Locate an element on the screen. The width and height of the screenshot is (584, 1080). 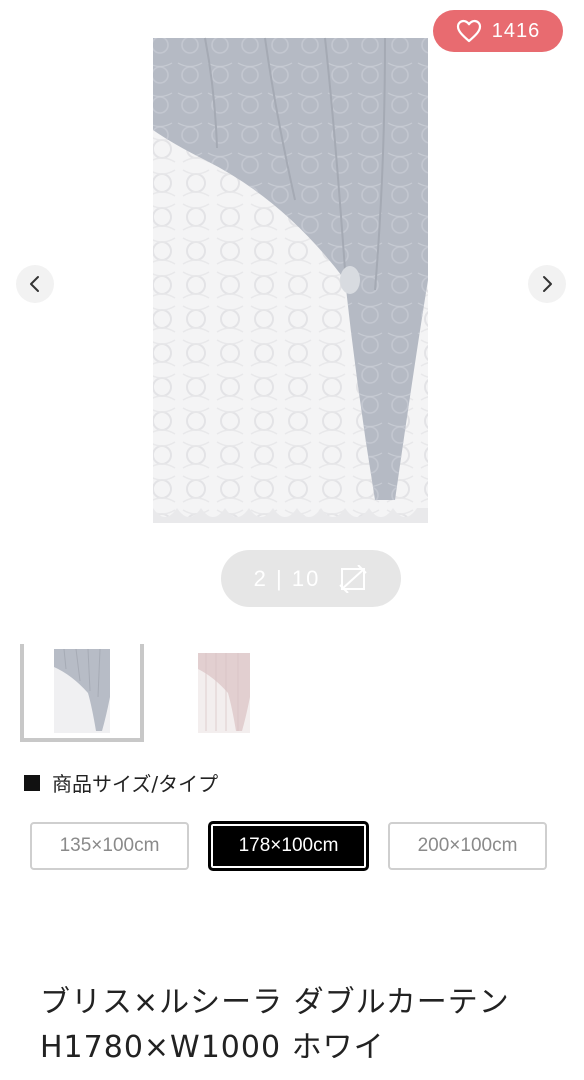
thumbnail-gray-curtain is located at coordinates (82, 693).